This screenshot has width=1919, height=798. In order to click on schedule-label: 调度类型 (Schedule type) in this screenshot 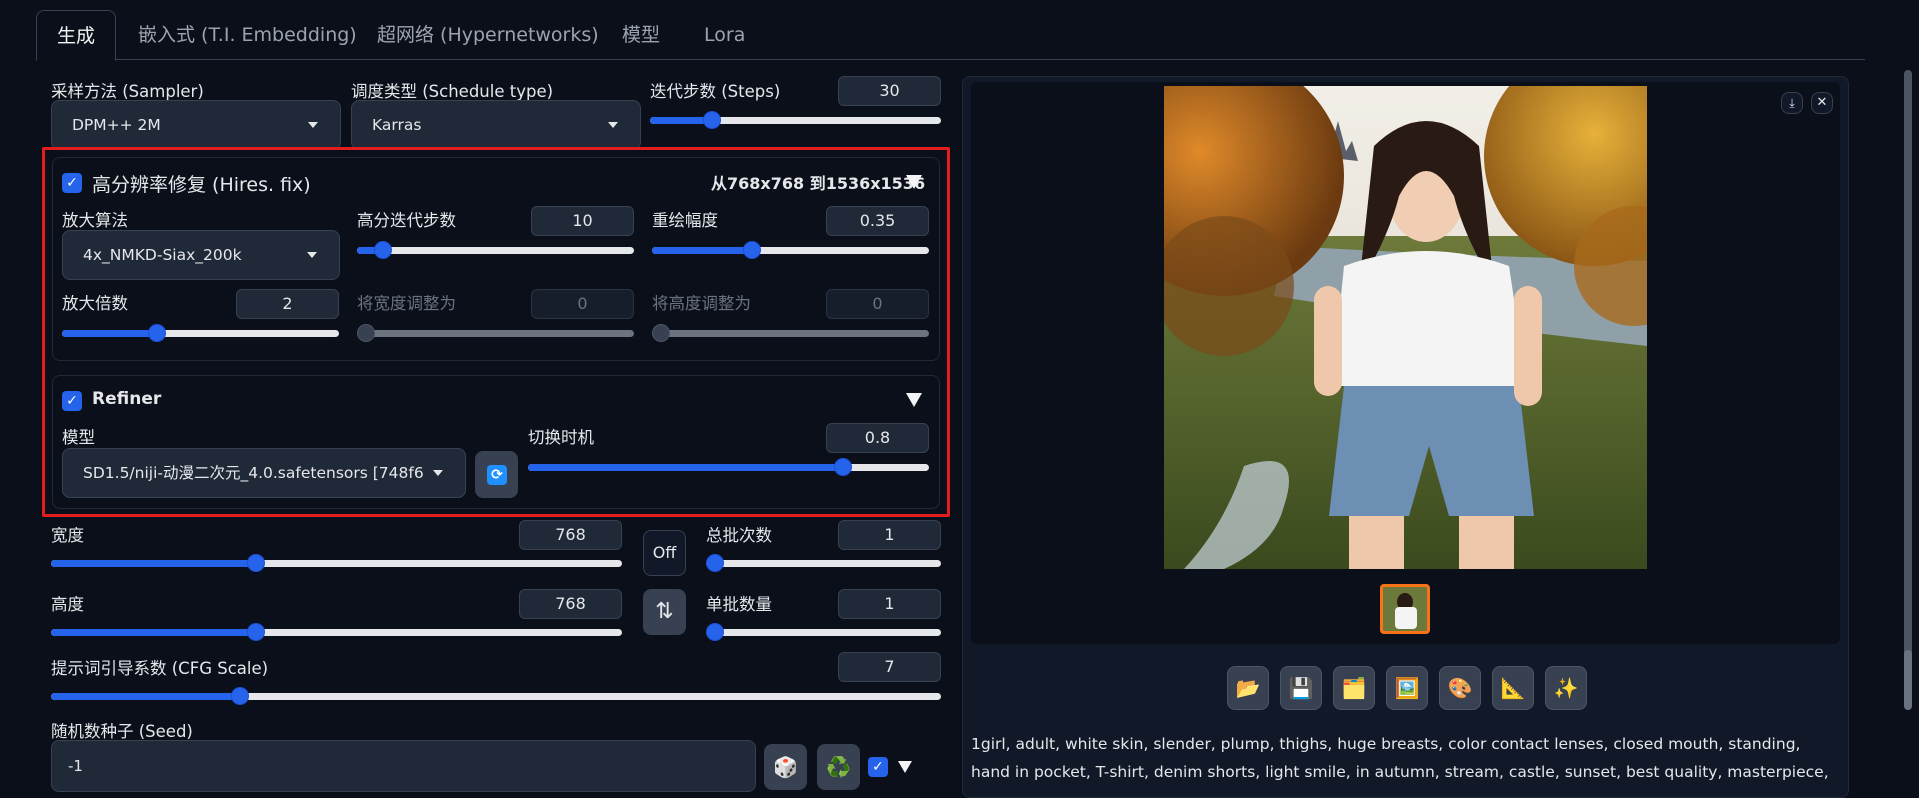, I will do `click(452, 91)`.